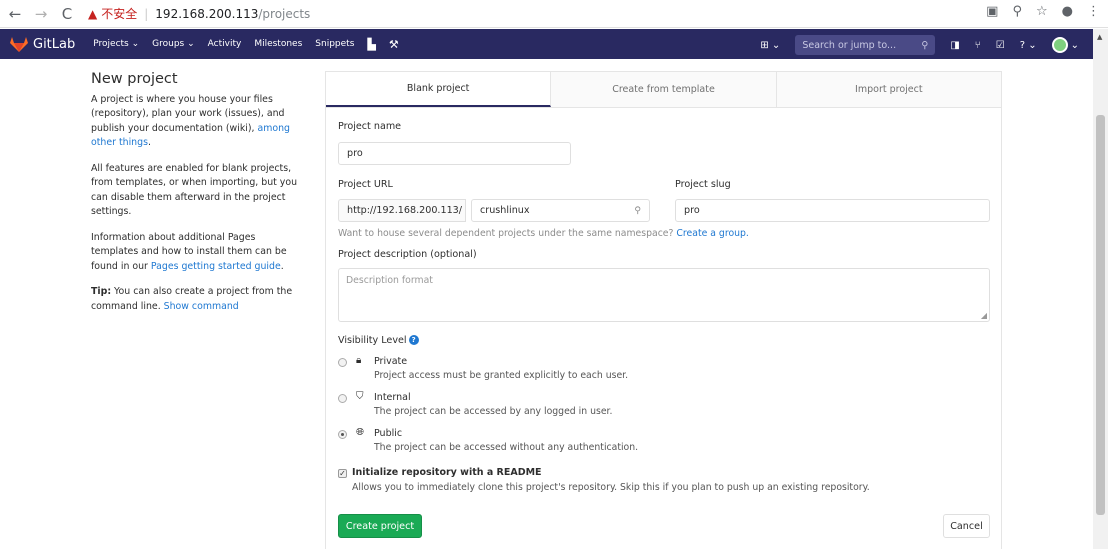 The height and width of the screenshot is (549, 1108). I want to click on tanuki-icon, so click(19, 44).